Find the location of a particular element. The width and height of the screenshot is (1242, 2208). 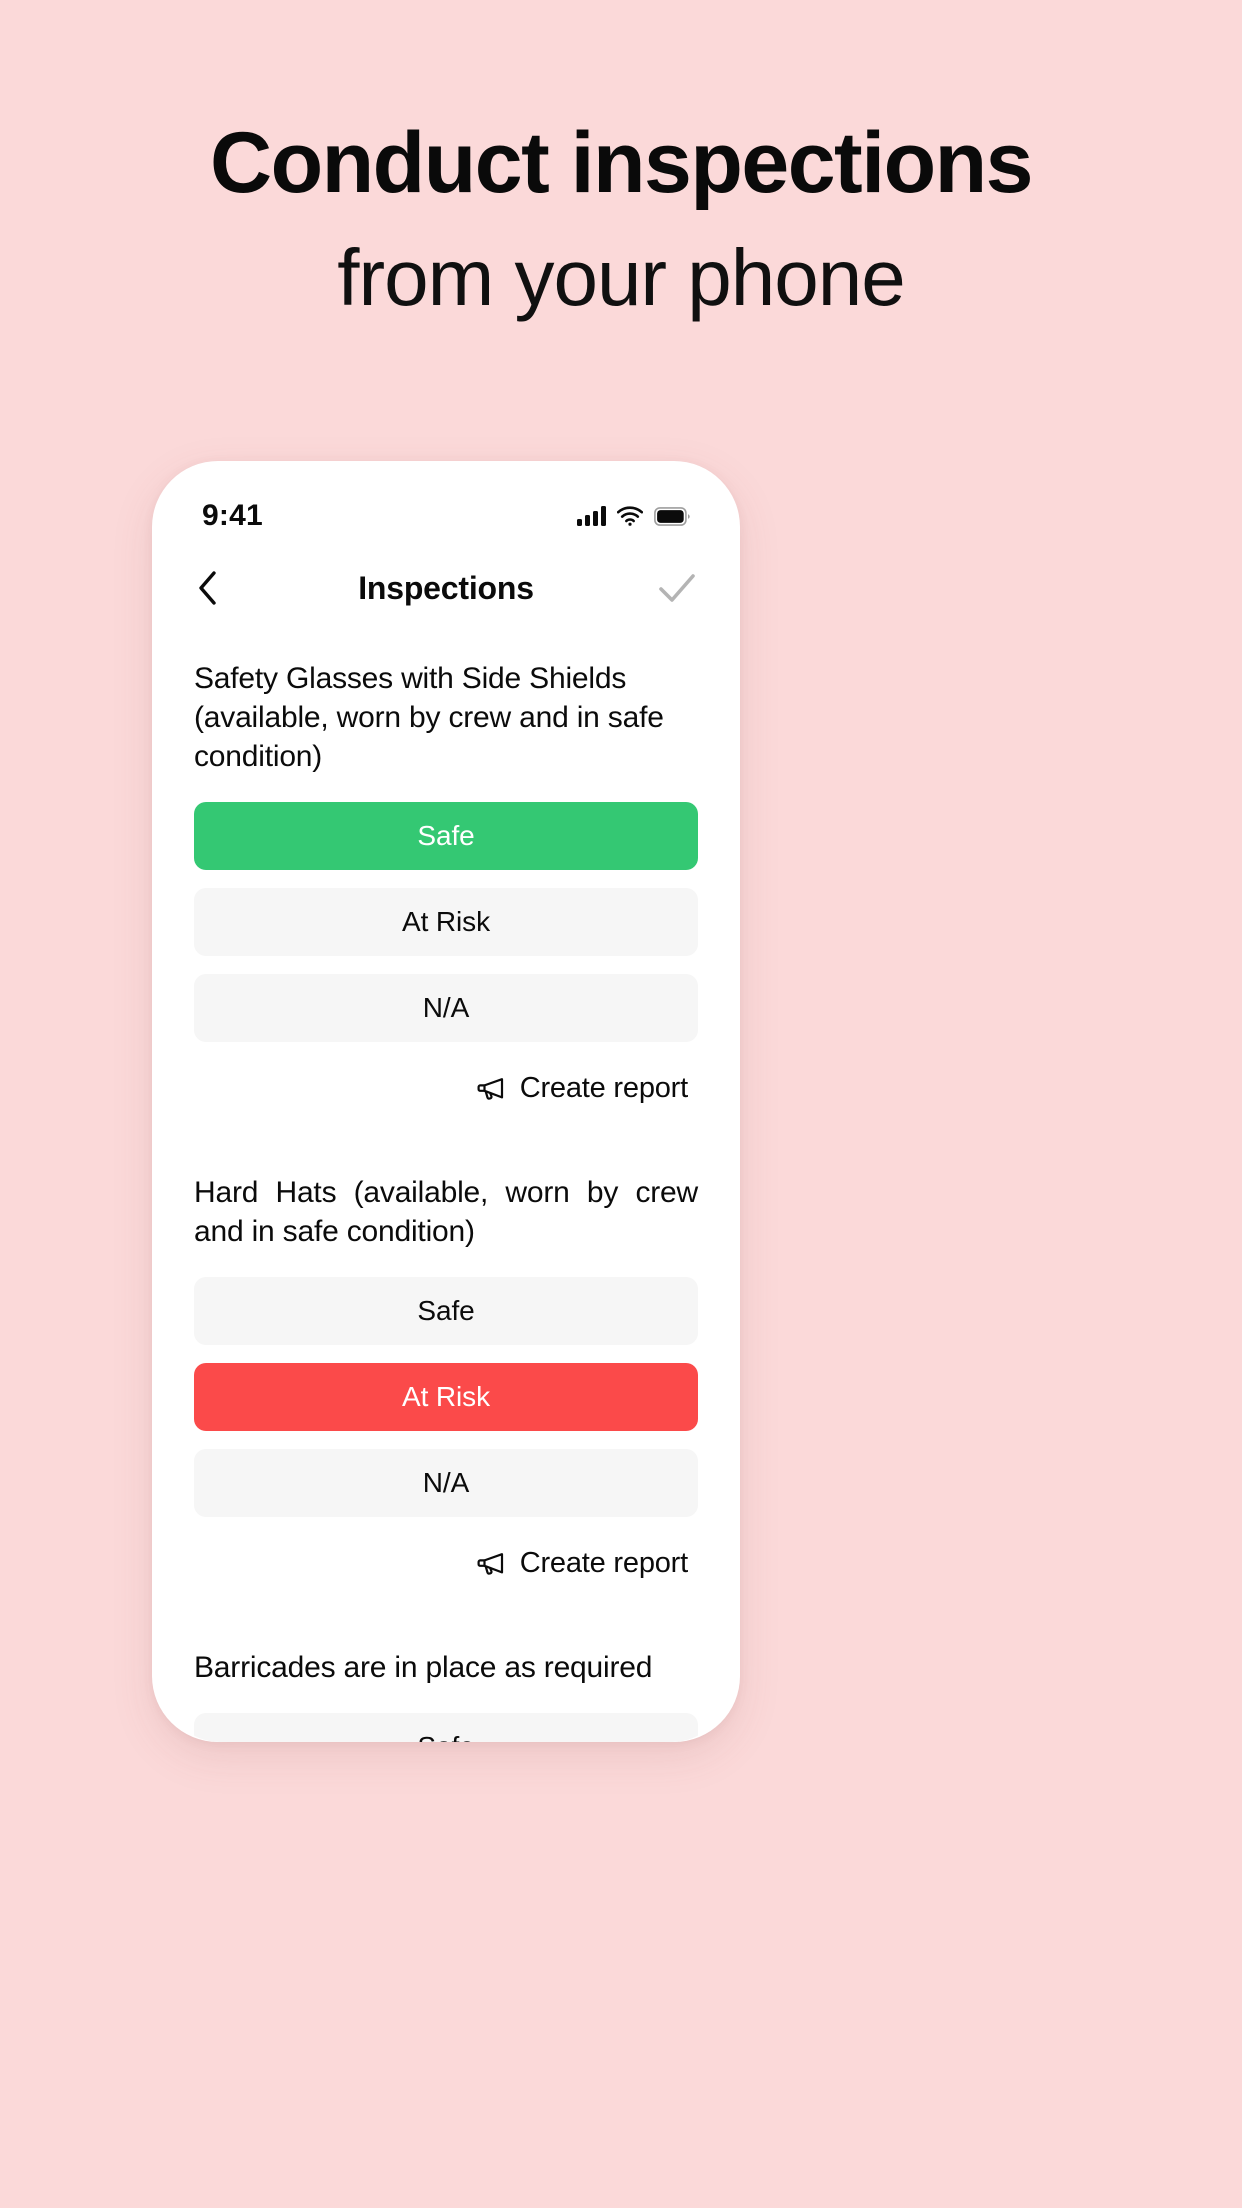

chevron-left-icon is located at coordinates (207, 588).